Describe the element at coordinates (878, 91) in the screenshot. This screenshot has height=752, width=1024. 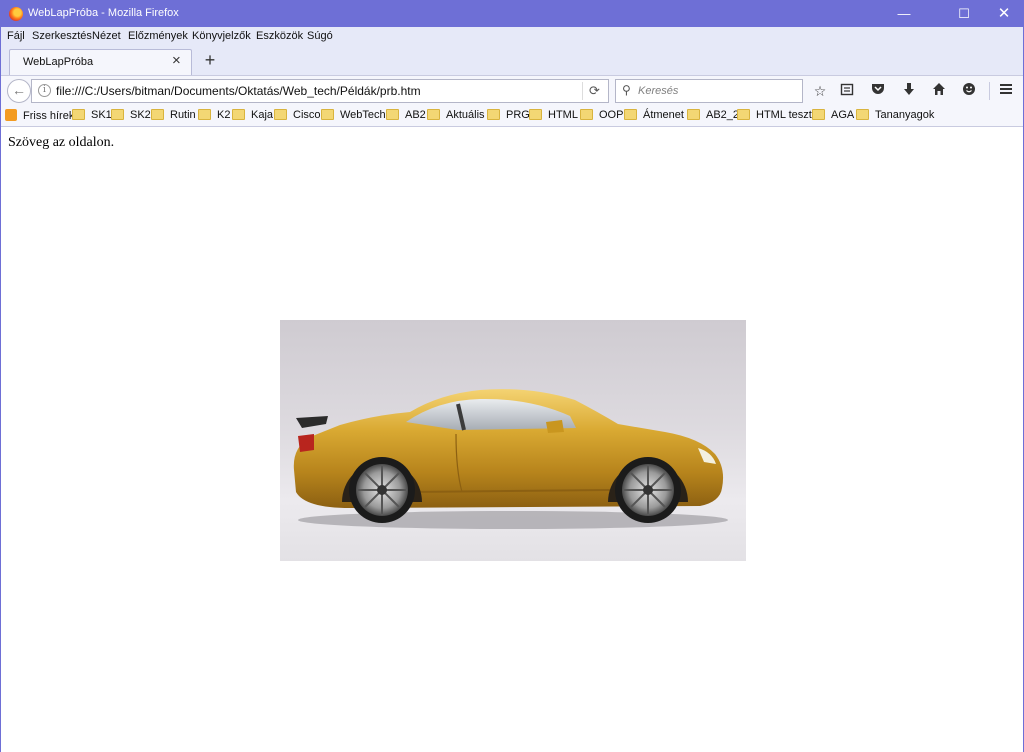
I see `pocket-icon` at that location.